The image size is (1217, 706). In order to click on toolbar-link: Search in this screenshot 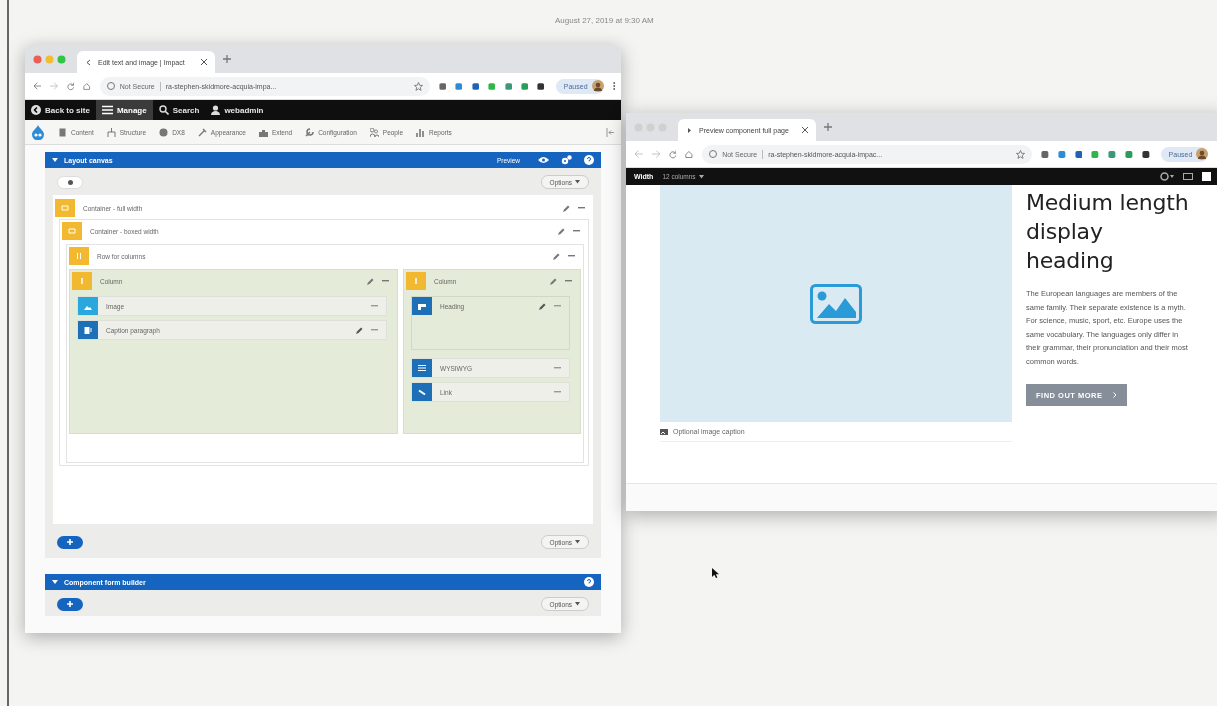, I will do `click(179, 110)`.